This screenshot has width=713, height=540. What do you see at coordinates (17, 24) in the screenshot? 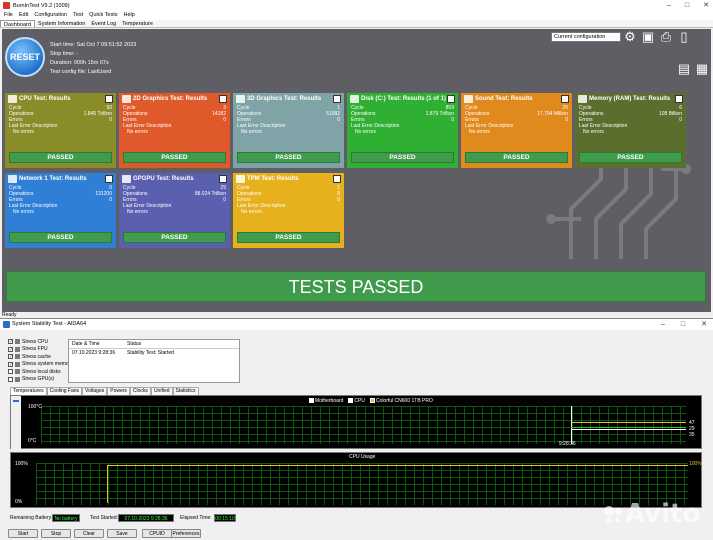
I see `tab-dashboard: Dashboard` at bounding box center [17, 24].